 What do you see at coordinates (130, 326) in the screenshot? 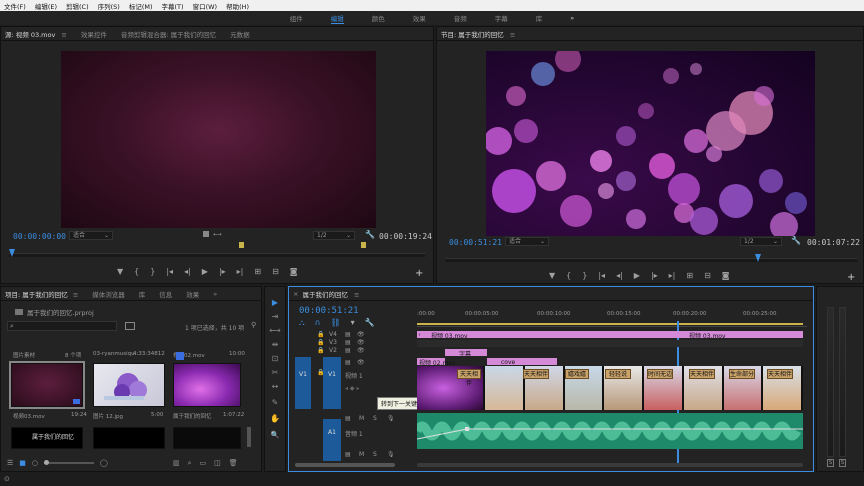
I see `new-bin-icon` at bounding box center [130, 326].